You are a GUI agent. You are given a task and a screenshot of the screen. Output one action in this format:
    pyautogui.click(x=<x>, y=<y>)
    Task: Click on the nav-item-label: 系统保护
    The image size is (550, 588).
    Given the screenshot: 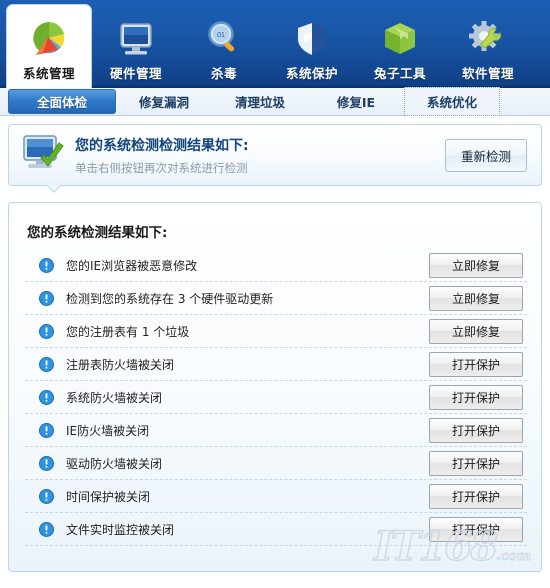 What is the action you would take?
    pyautogui.click(x=311, y=73)
    